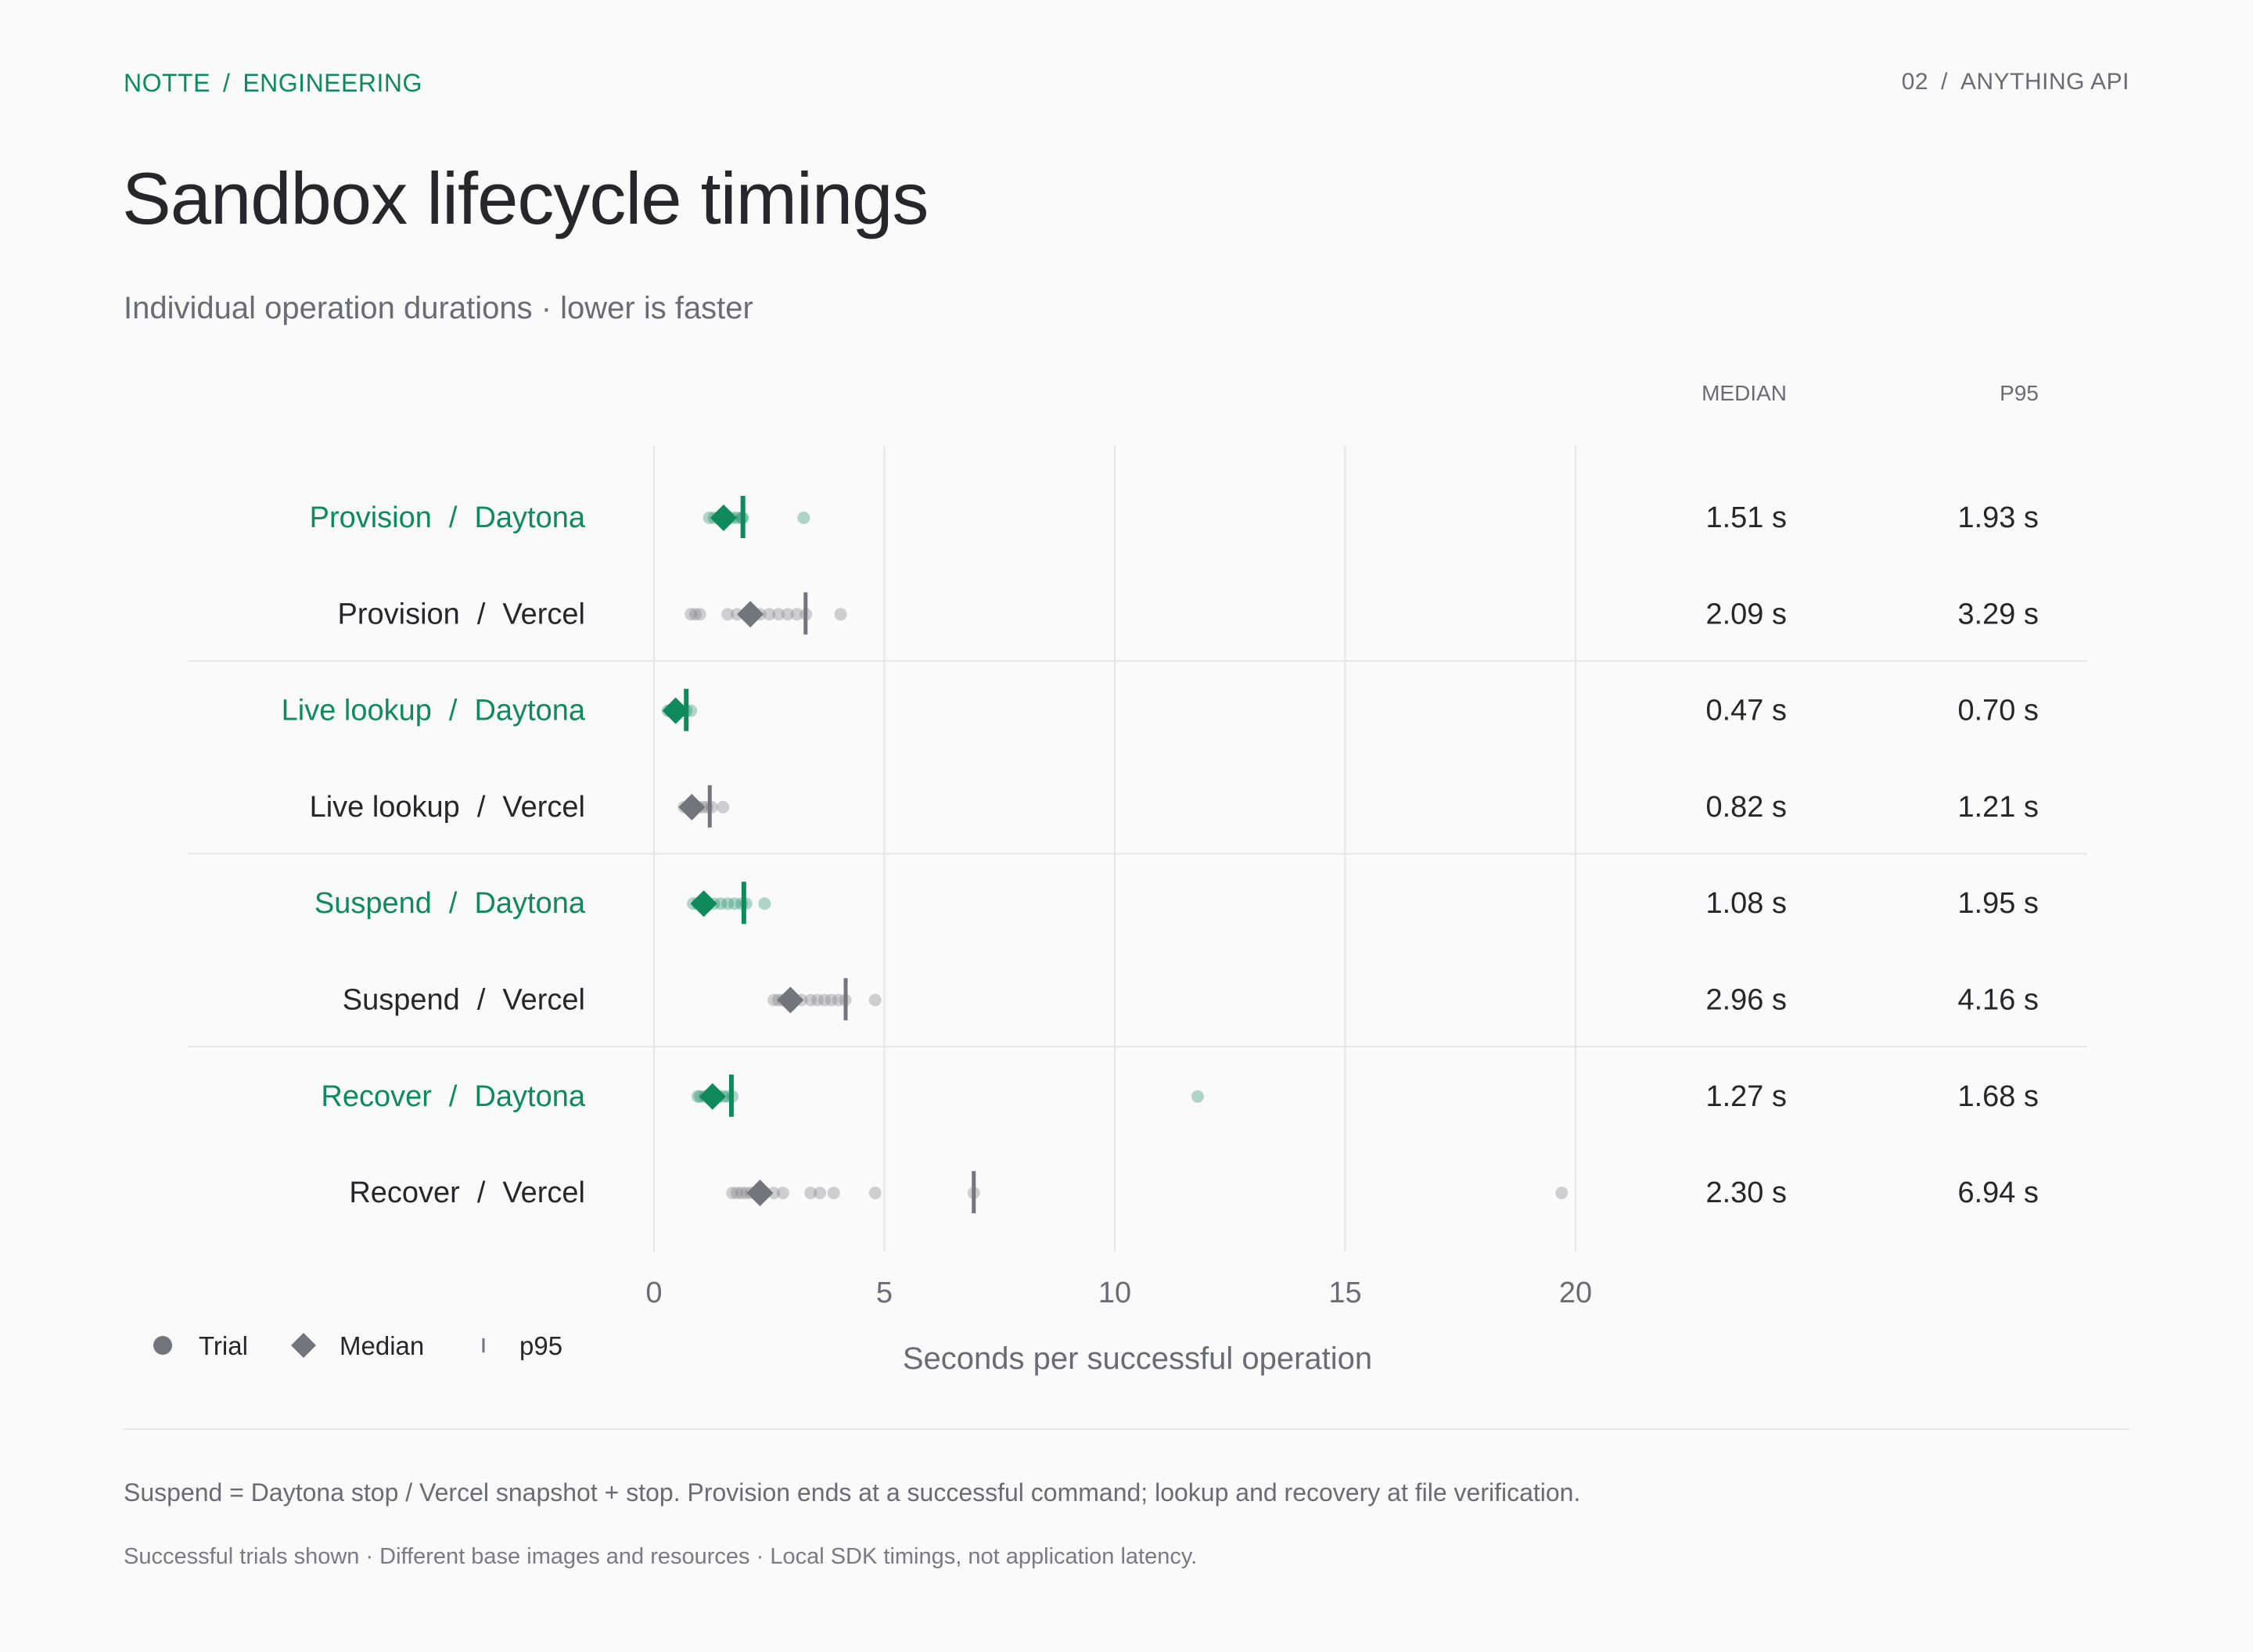 The height and width of the screenshot is (1652, 2253). I want to click on p95-value: 1.95 s, so click(1998, 903).